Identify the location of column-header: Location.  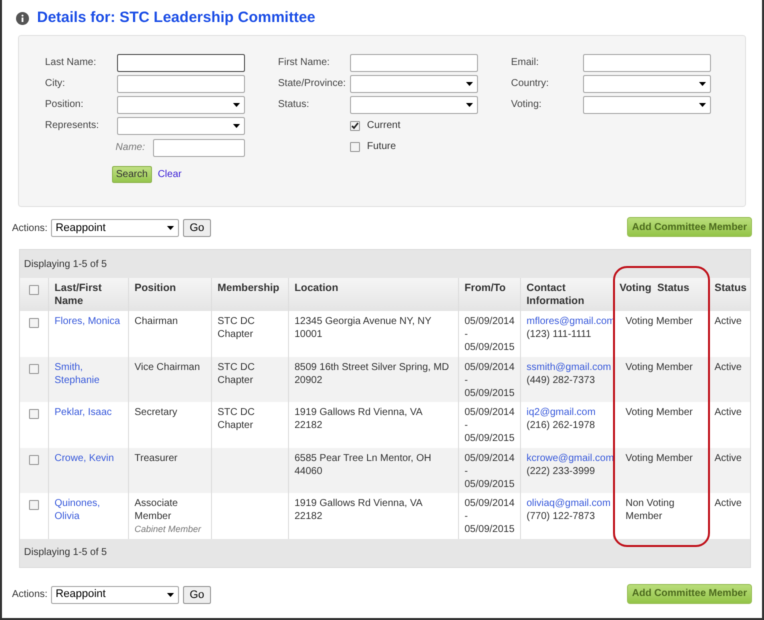
(373, 288).